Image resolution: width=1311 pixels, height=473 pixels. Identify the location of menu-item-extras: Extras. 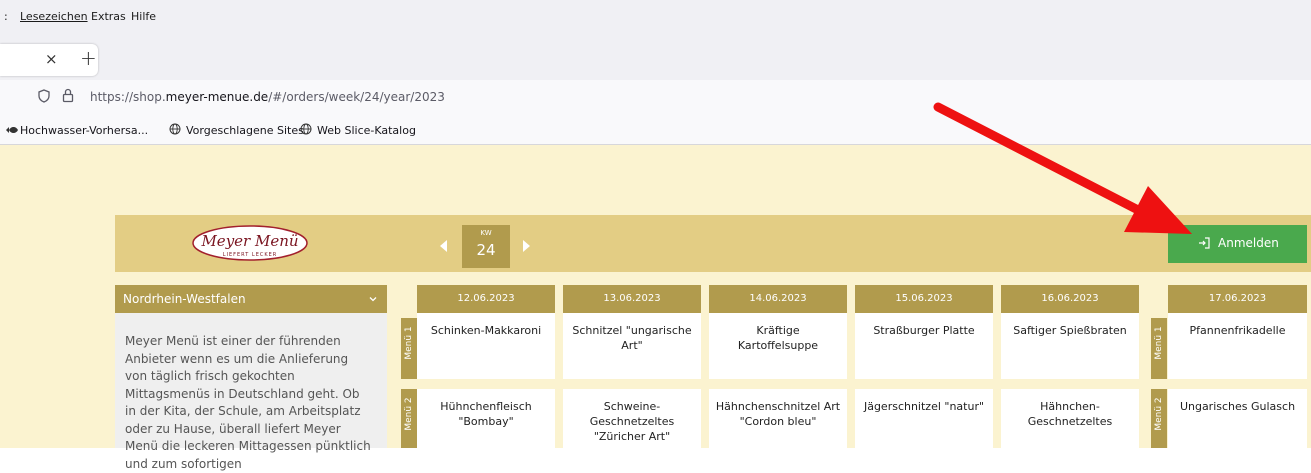
(108, 16).